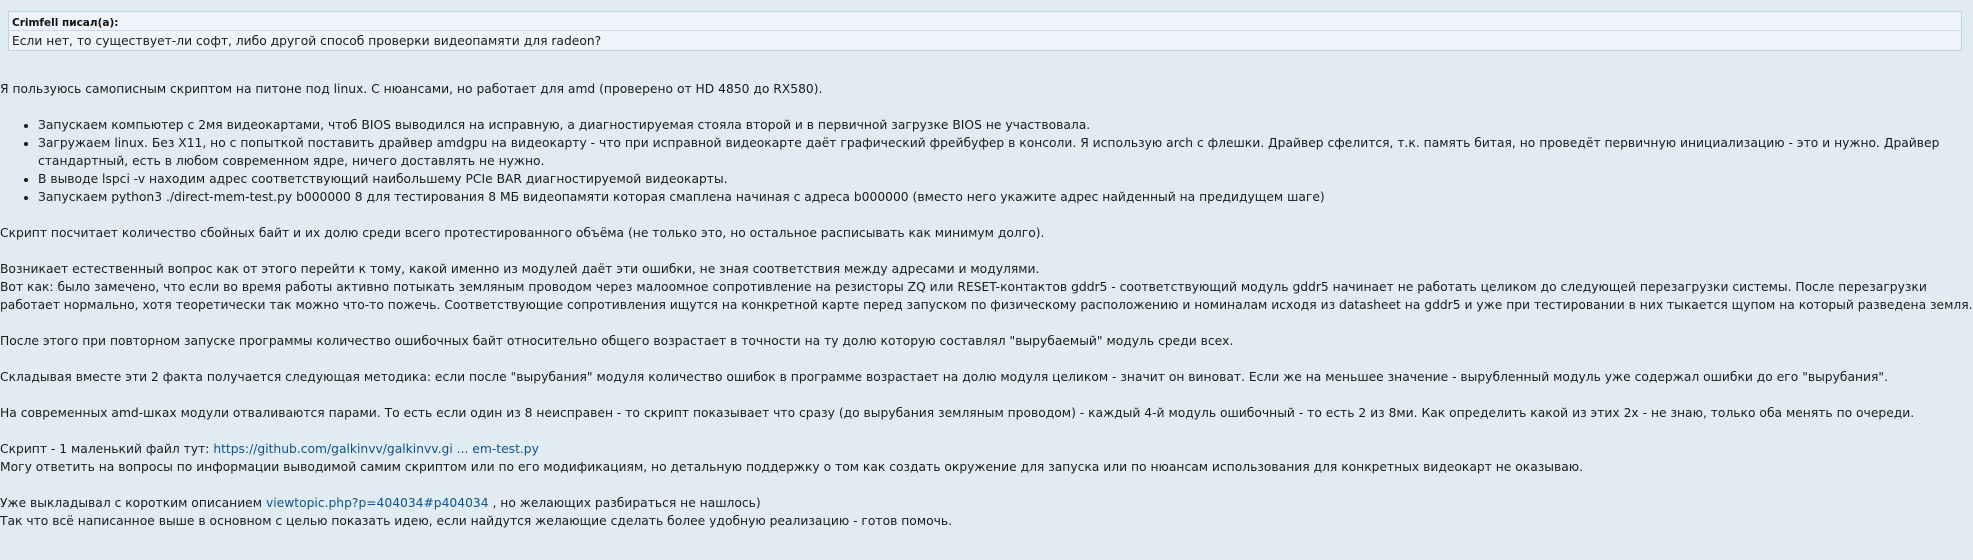 This screenshot has width=1973, height=560. Describe the element at coordinates (377, 503) in the screenshot. I see `viewtopic-link: viewtopic.php?p=404034#p404034` at that location.